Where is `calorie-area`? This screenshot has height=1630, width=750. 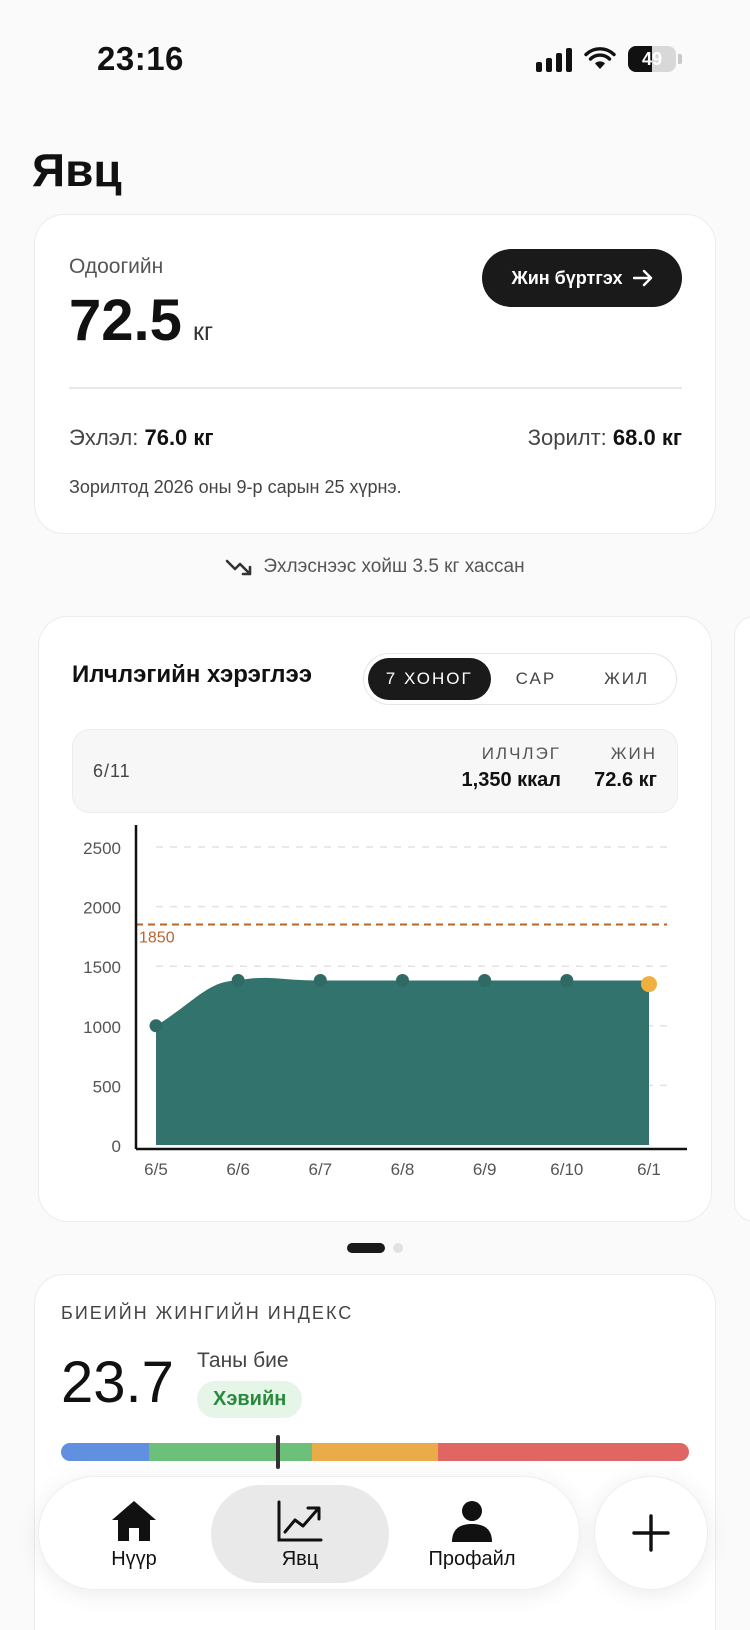 calorie-area is located at coordinates (402, 1061).